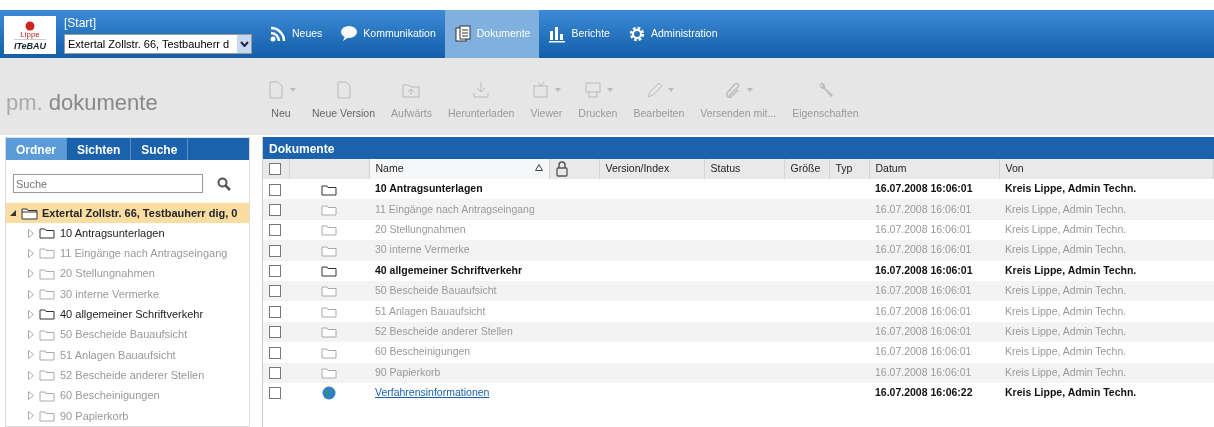  I want to click on tree-item: 40 allgemeiner Schriftverkehr, so click(127, 314).